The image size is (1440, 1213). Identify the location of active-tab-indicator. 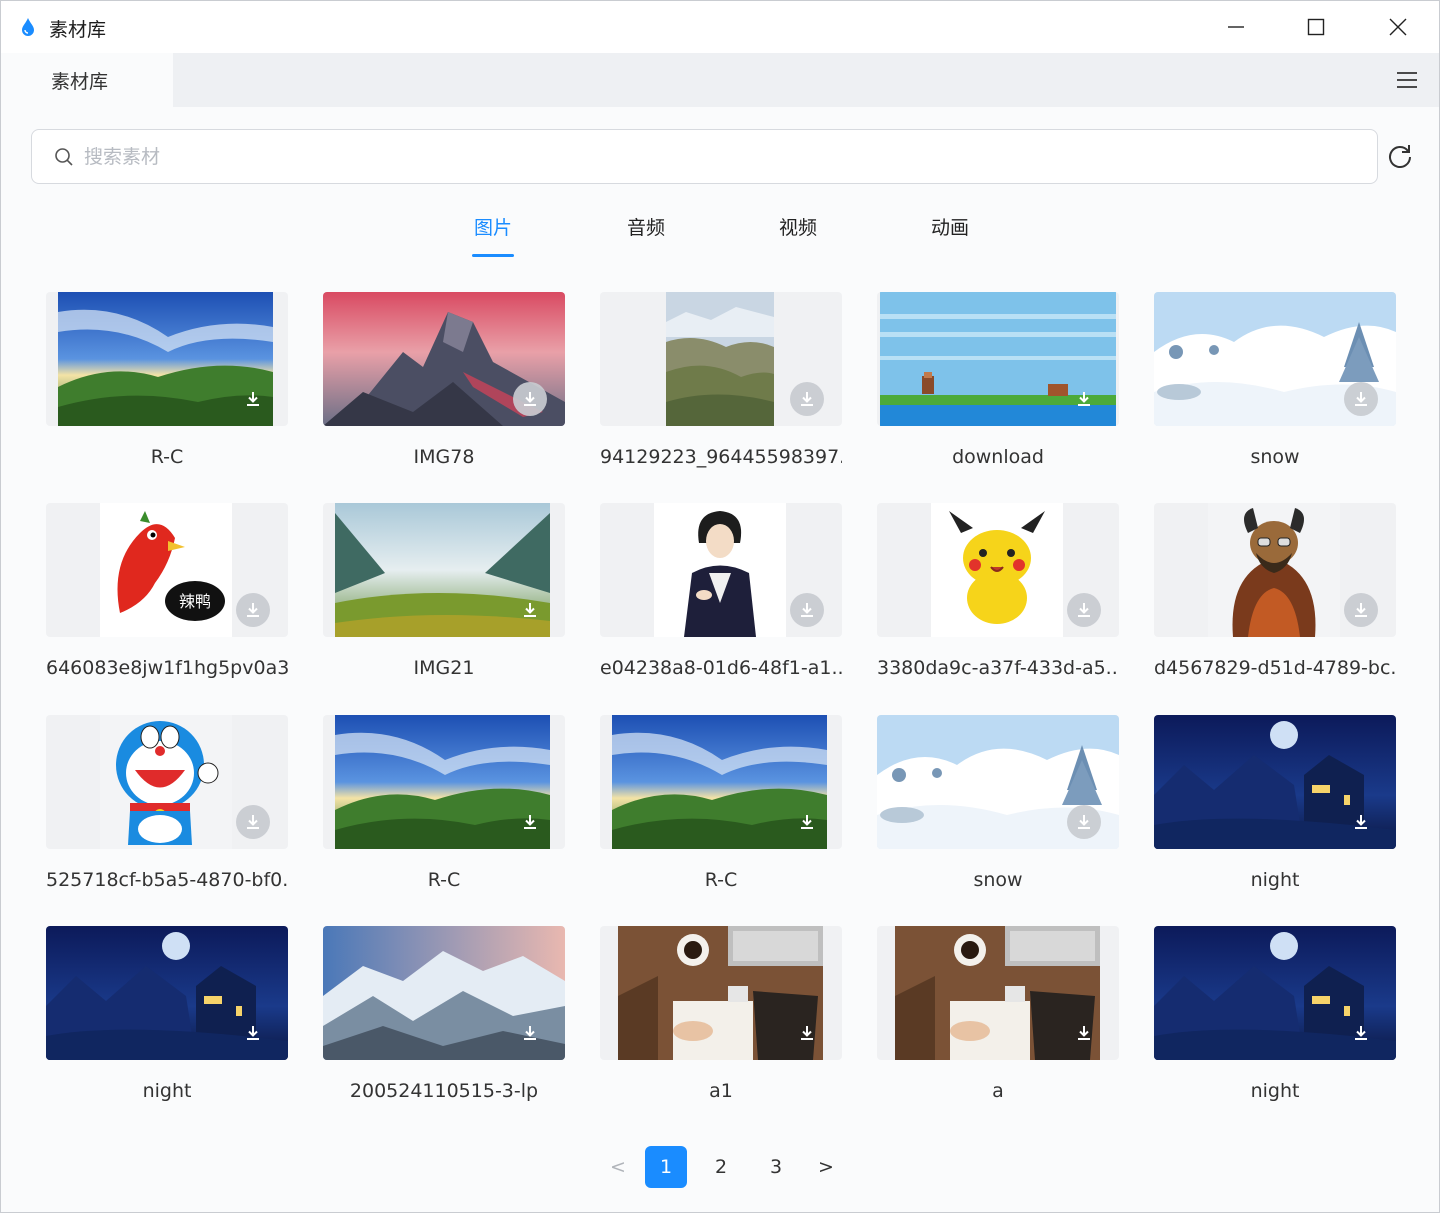
(493, 255).